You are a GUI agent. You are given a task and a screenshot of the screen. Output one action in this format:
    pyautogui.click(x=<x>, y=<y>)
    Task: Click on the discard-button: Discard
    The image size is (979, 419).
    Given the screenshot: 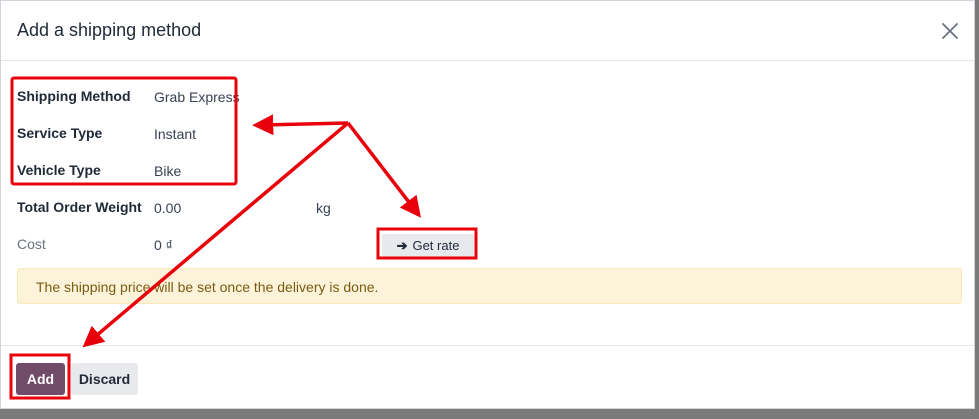 What is the action you would take?
    pyautogui.click(x=104, y=379)
    